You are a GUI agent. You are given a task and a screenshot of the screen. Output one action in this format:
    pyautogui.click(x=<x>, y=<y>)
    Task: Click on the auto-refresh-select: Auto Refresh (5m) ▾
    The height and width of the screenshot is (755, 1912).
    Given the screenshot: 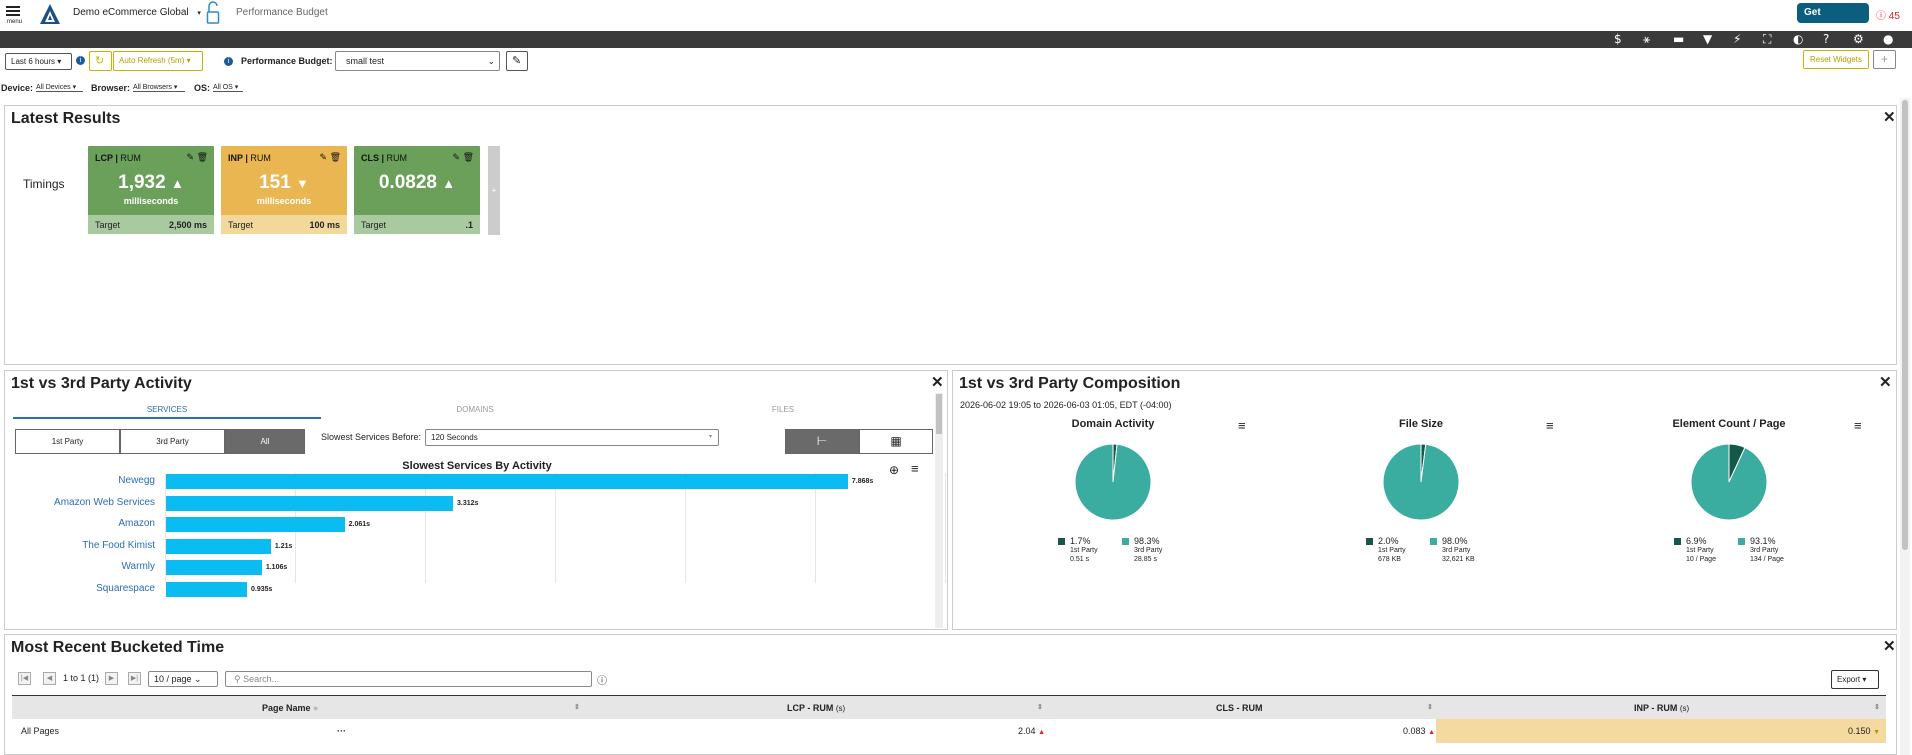 What is the action you would take?
    pyautogui.click(x=158, y=61)
    